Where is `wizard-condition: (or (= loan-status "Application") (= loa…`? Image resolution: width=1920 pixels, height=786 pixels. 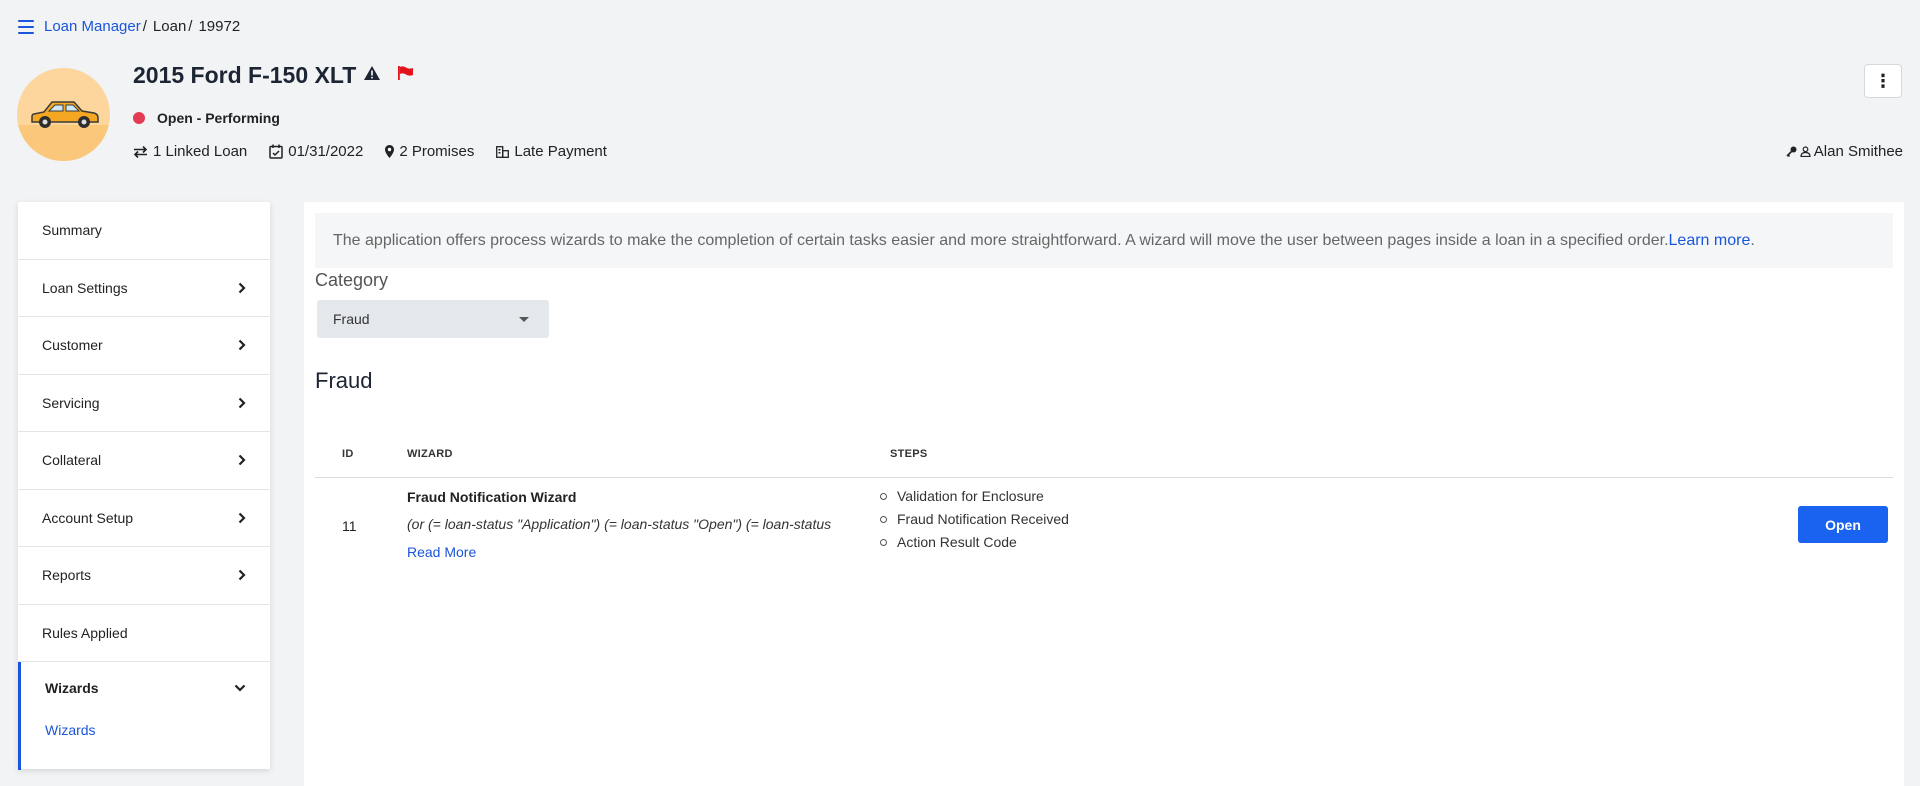
wizard-condition: (or (= loan-status "Application") (= loa… is located at coordinates (619, 524).